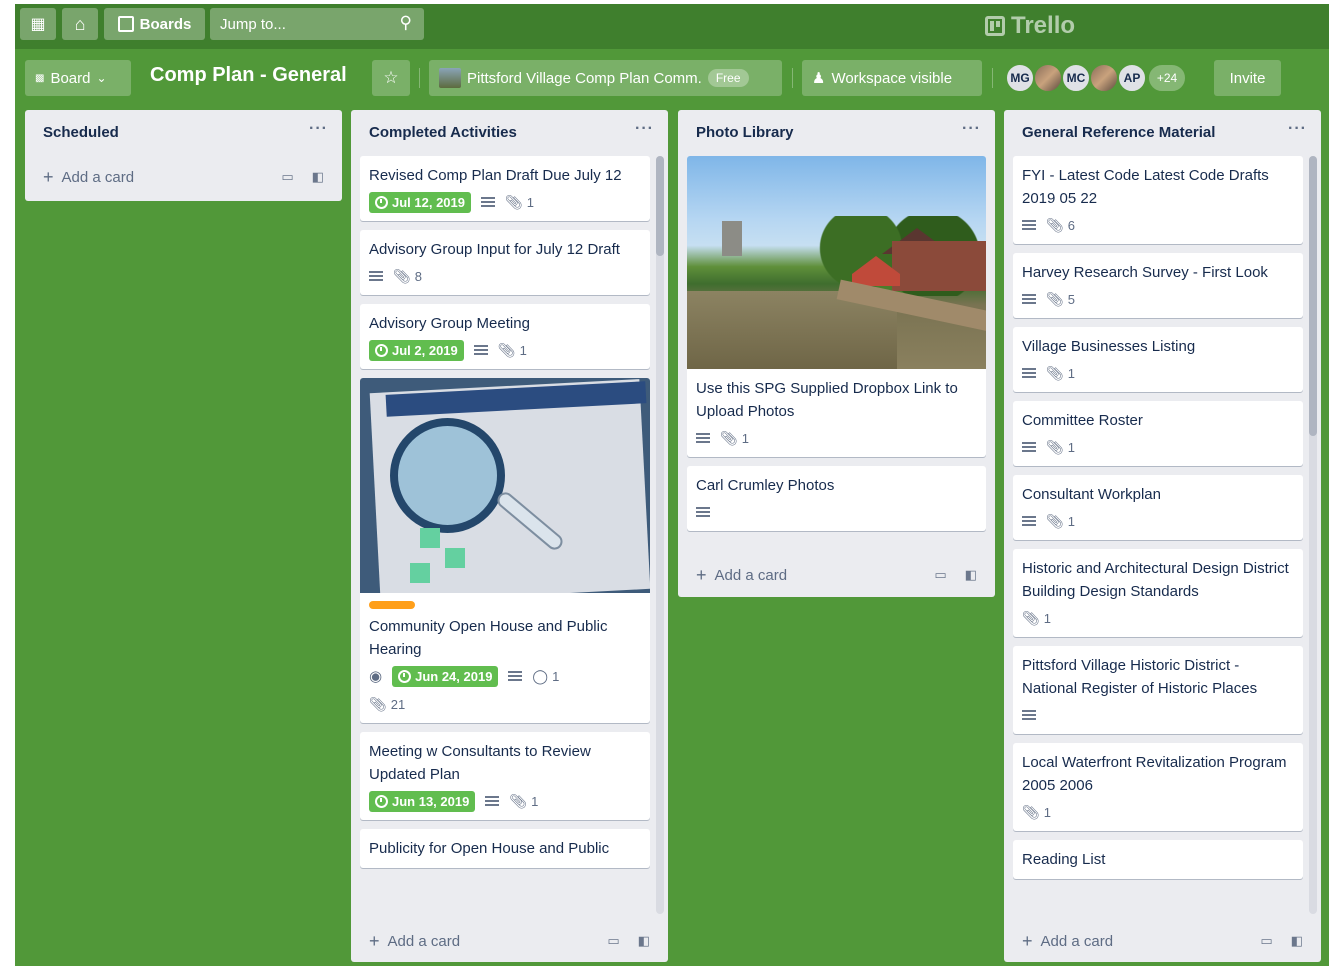 The width and height of the screenshot is (1329, 966). I want to click on card: Village Businesses Listing 📎︎ 1, so click(1158, 359).